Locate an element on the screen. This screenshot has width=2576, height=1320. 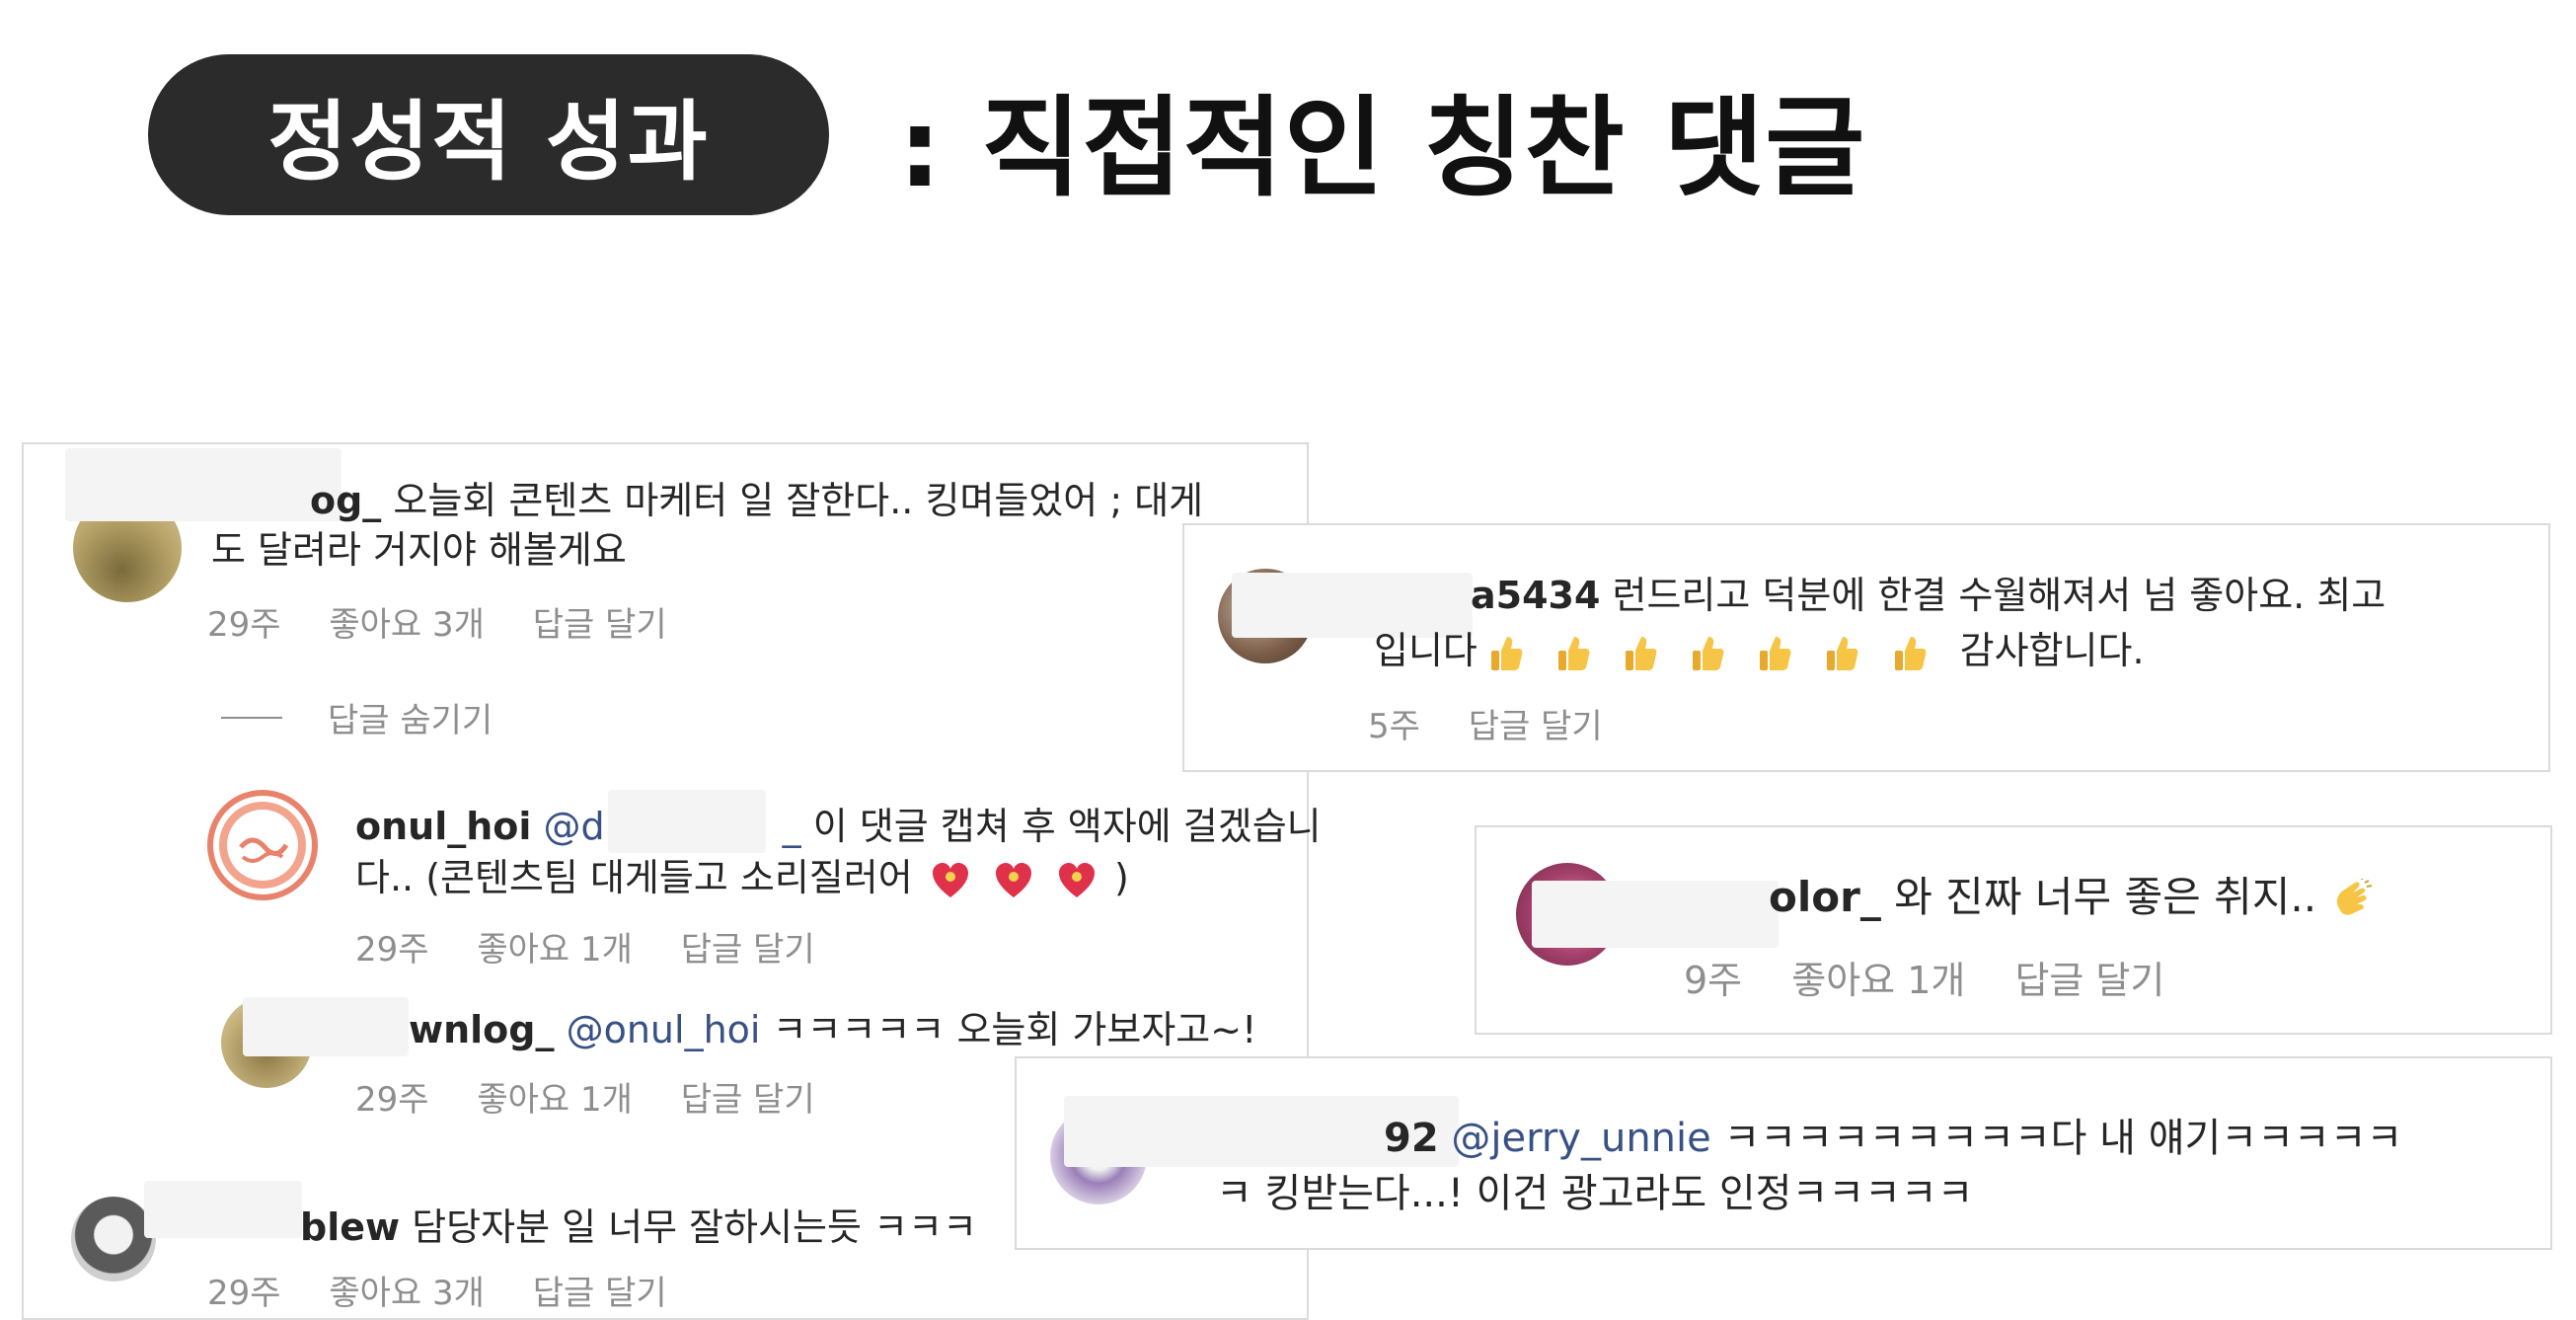
comment-line: 런드리고 덕분에 한결 수월해져서 넘 좋아요. 최고 is located at coordinates (1999, 595).